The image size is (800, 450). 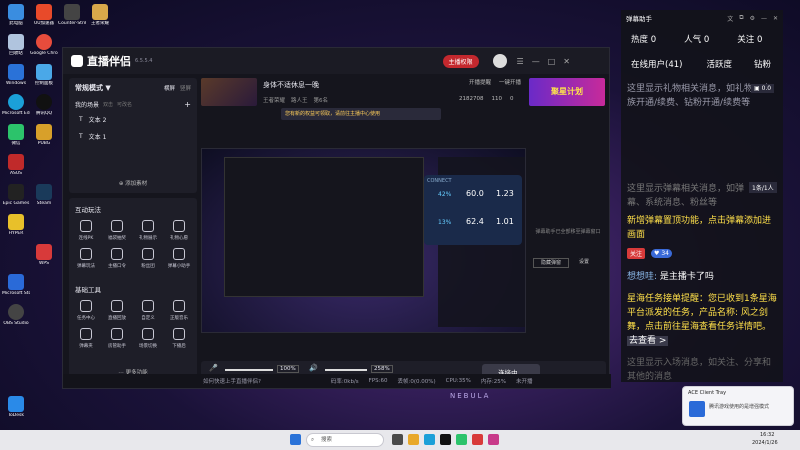 What do you see at coordinates (44, 45) in the screenshot?
I see `desktop-icon-chrome: Google Chrome` at bounding box center [44, 45].